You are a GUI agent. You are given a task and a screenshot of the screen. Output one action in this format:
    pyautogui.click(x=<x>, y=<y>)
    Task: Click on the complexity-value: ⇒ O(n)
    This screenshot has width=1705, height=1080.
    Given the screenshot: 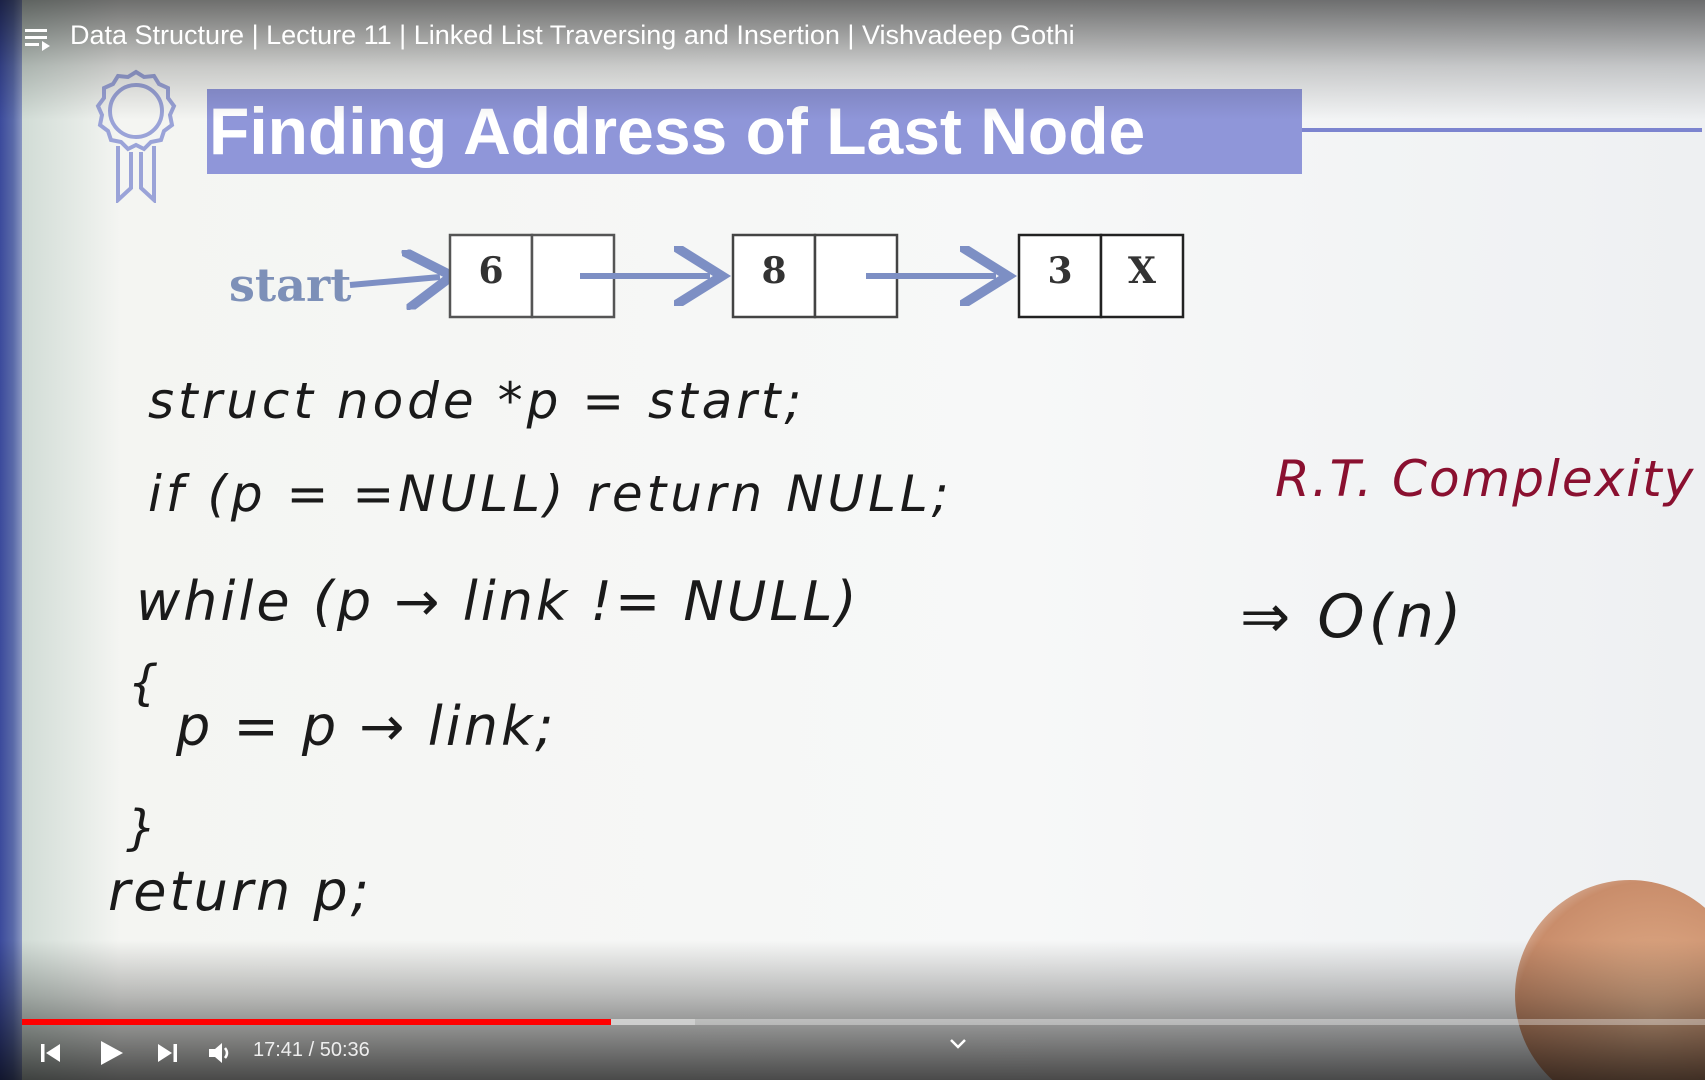 What is the action you would take?
    pyautogui.click(x=1353, y=617)
    